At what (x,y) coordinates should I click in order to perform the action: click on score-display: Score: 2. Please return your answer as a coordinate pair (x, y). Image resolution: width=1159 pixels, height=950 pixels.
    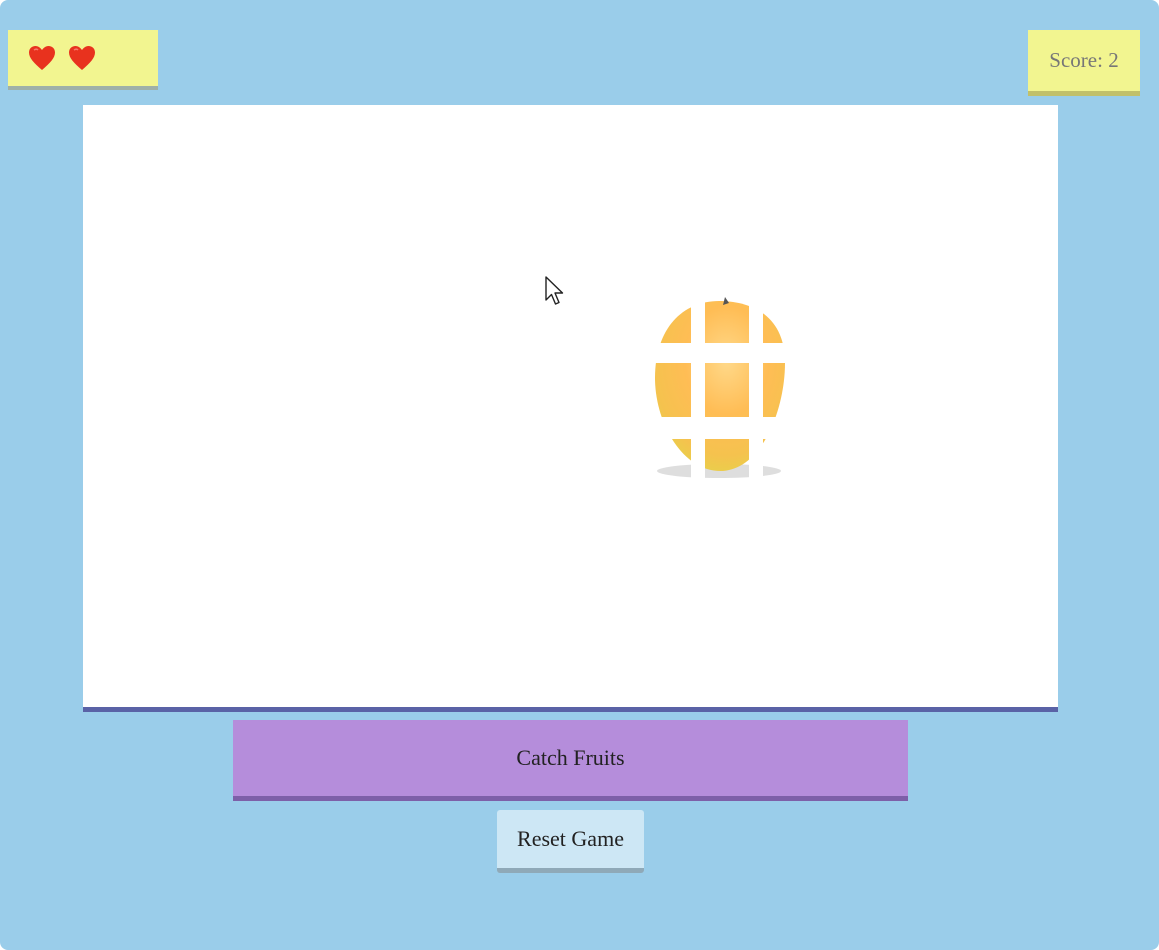
    Looking at the image, I should click on (1084, 63).